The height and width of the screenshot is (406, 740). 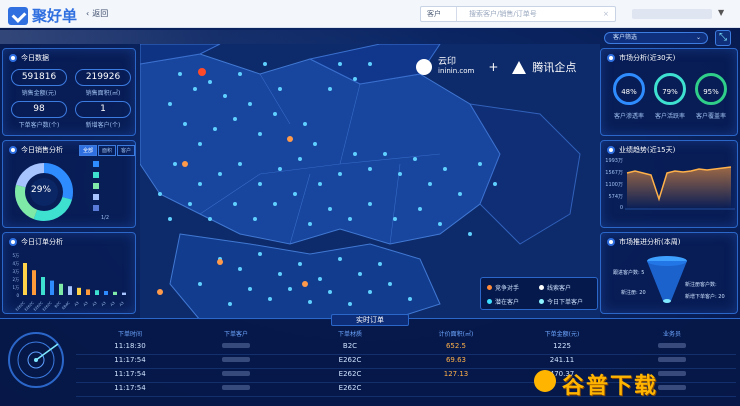 What do you see at coordinates (15, 271) in the screenshot?
I see `y-tick: 3万` at bounding box center [15, 271].